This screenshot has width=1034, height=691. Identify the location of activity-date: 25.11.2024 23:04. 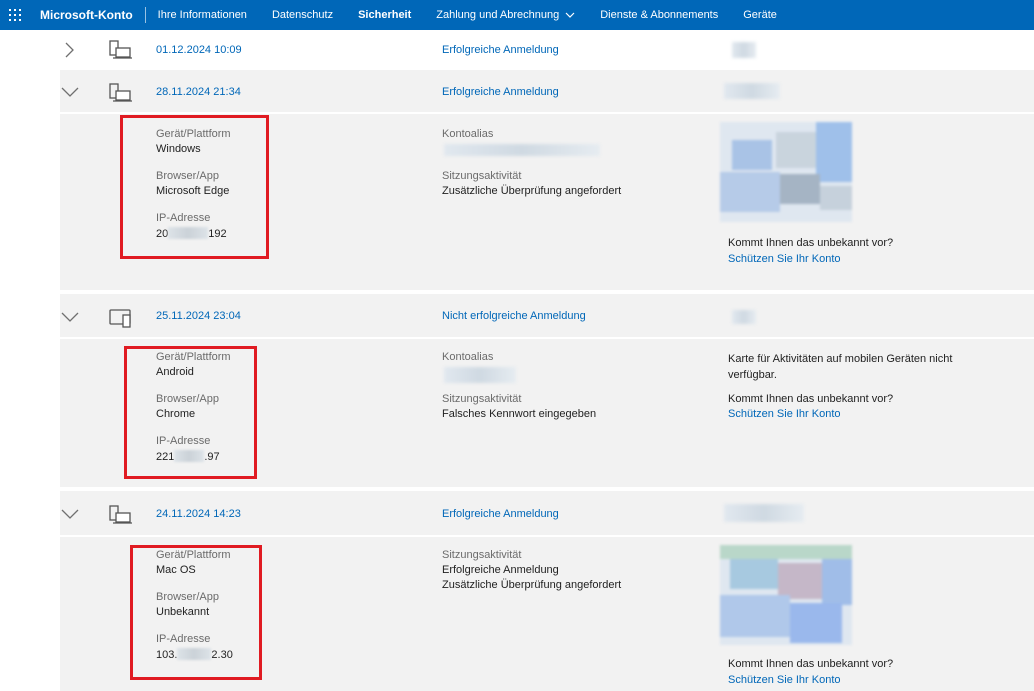
(198, 316).